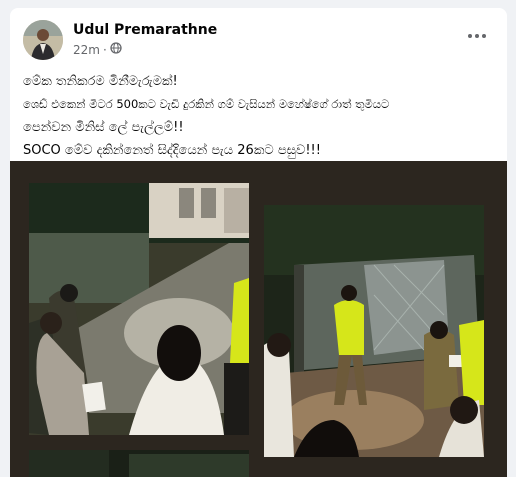  What do you see at coordinates (43, 40) in the screenshot?
I see `avatar` at bounding box center [43, 40].